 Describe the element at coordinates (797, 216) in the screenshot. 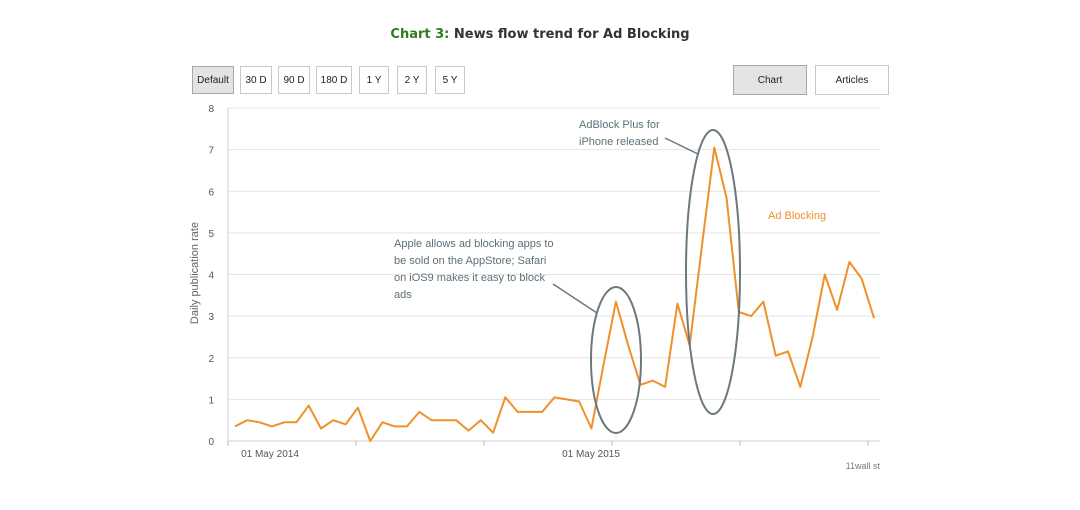

I see `series-legend-label: Ad Blocking` at that location.